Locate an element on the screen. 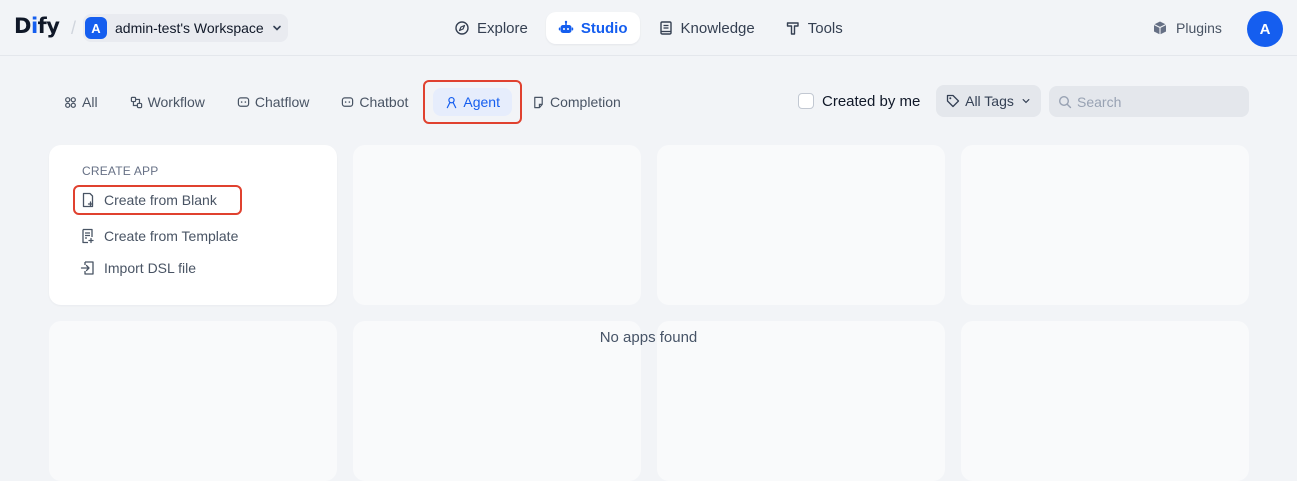 The width and height of the screenshot is (1297, 481). create-from-template-label: Create from Template is located at coordinates (171, 236).